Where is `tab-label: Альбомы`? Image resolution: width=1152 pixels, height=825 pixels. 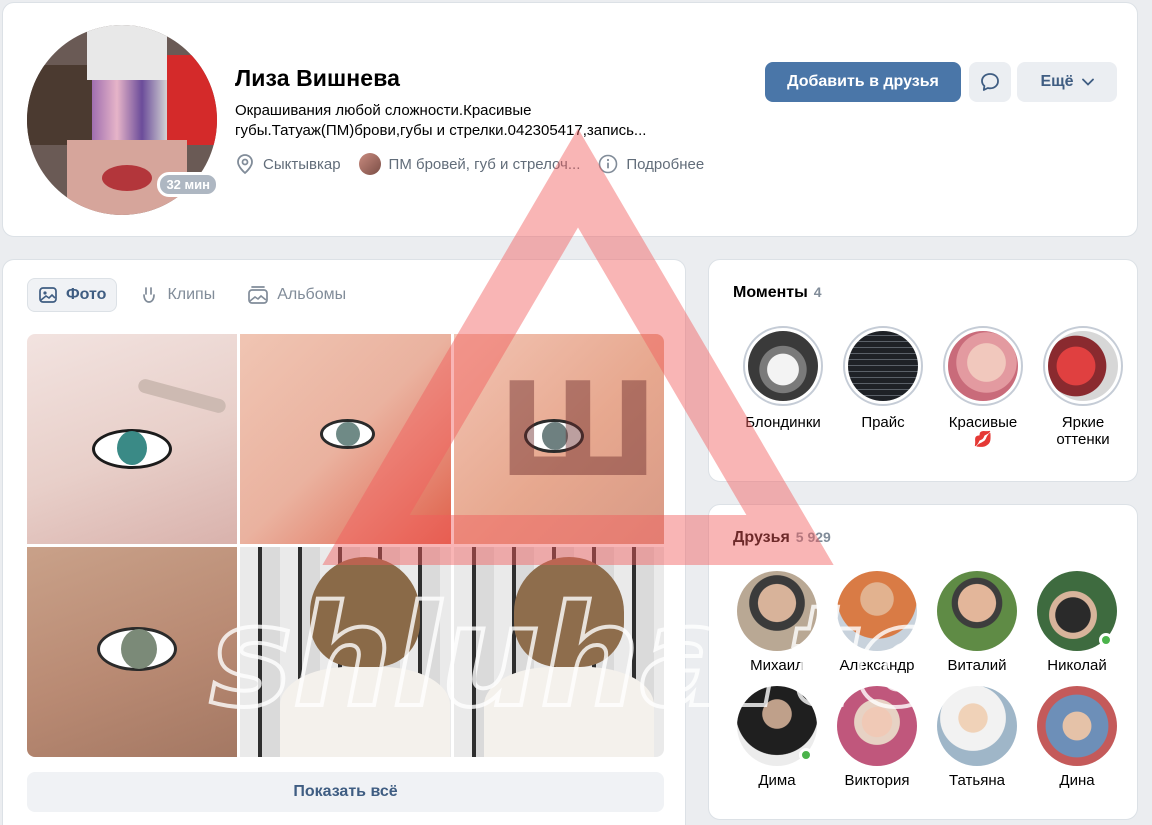 tab-label: Альбомы is located at coordinates (312, 294).